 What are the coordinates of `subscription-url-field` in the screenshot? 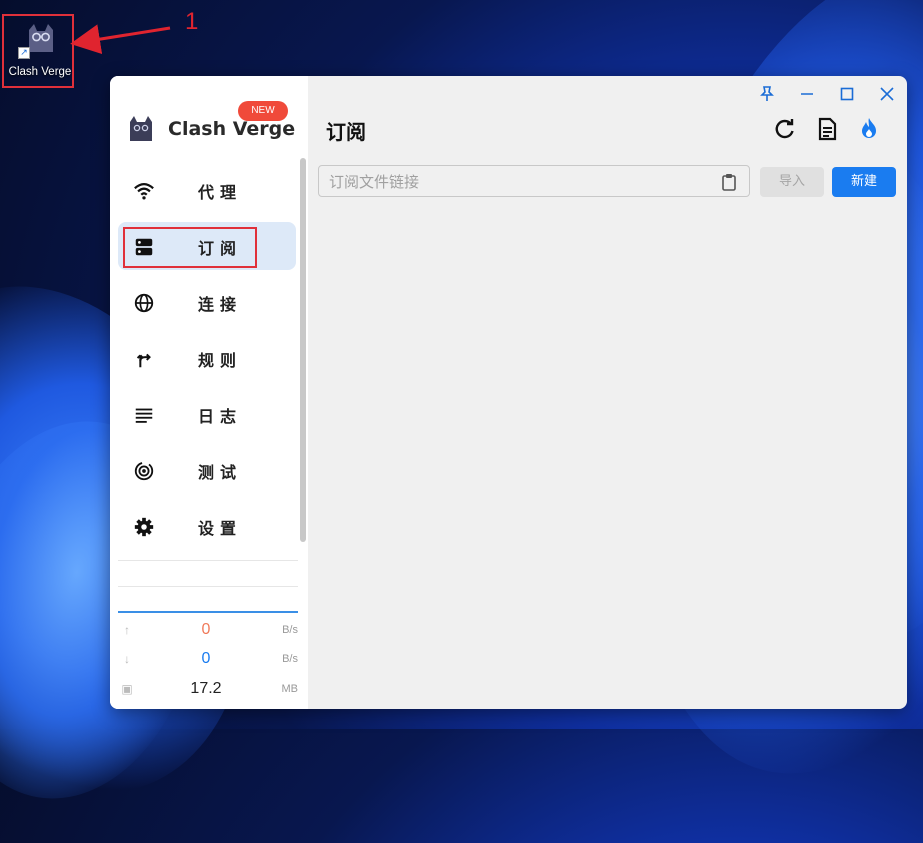 It's located at (534, 181).